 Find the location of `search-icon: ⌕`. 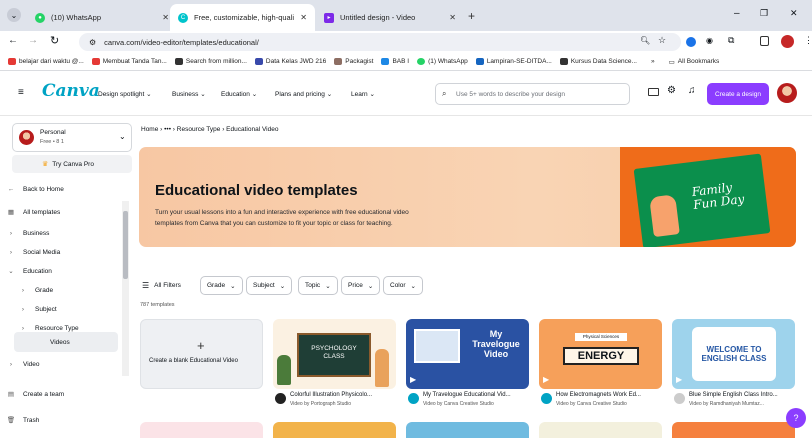

search-icon: ⌕ is located at coordinates (444, 93).